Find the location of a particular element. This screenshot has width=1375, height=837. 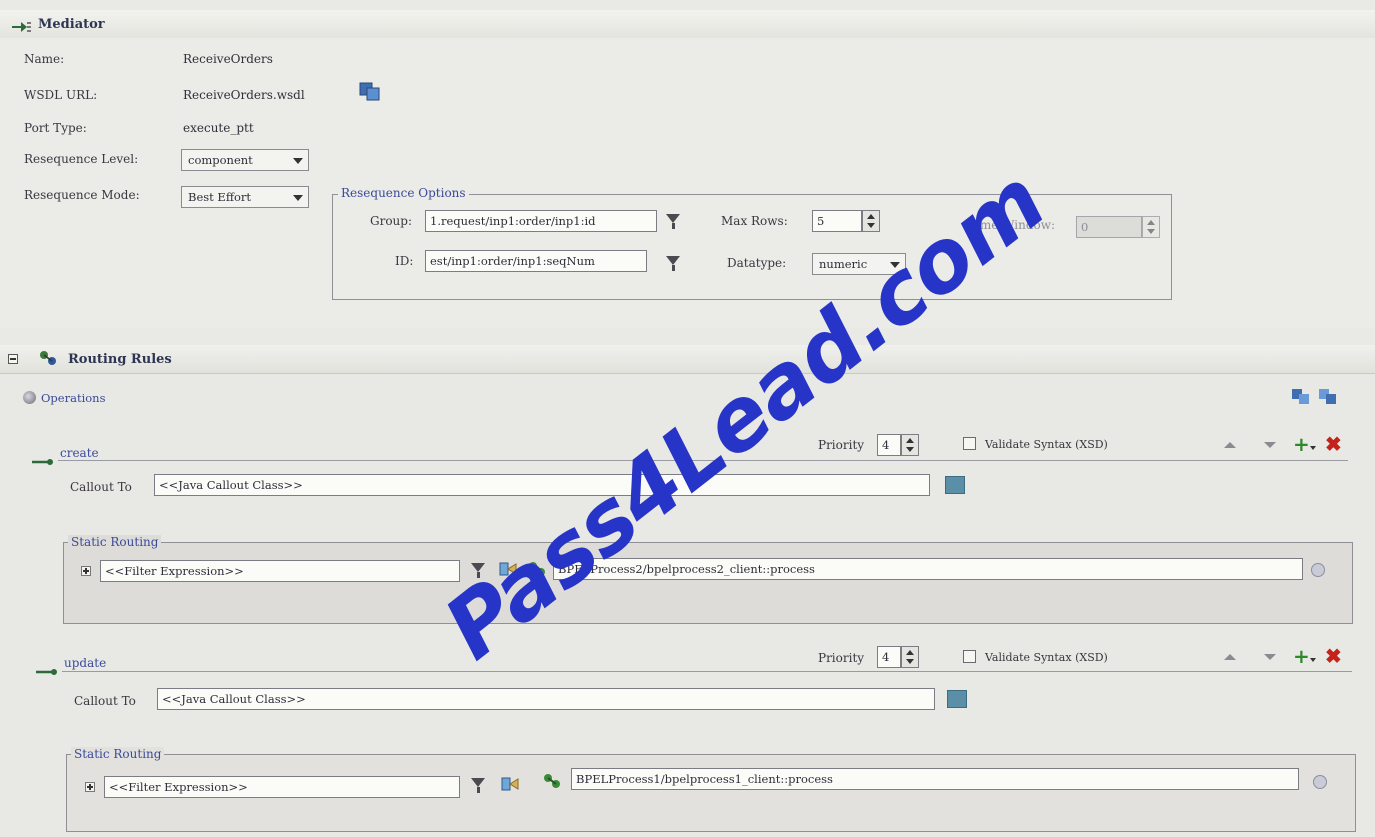

reseq-level-select: component is located at coordinates (245, 160).